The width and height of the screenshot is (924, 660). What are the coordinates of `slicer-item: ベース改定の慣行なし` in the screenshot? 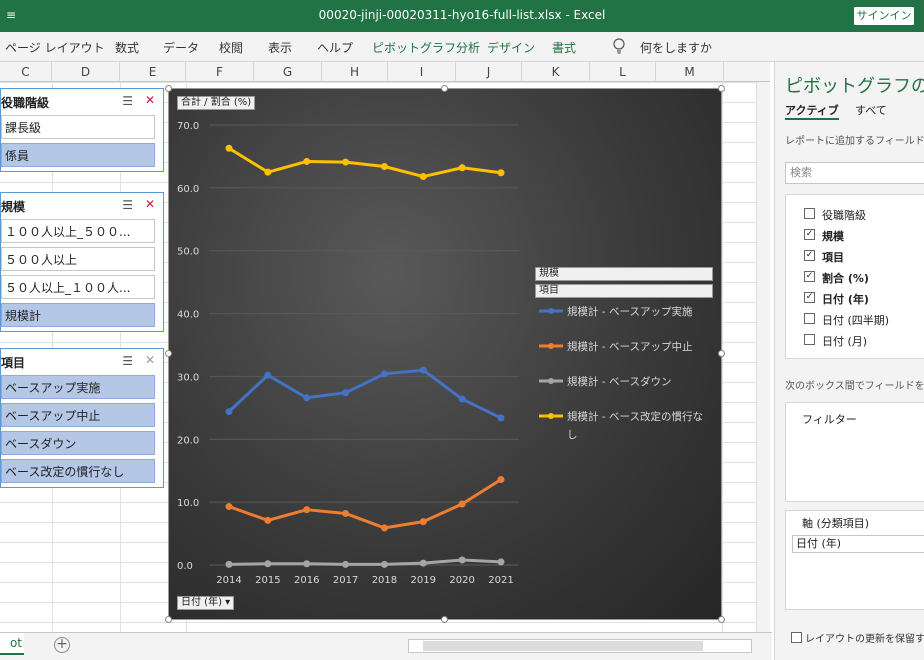 It's located at (78, 471).